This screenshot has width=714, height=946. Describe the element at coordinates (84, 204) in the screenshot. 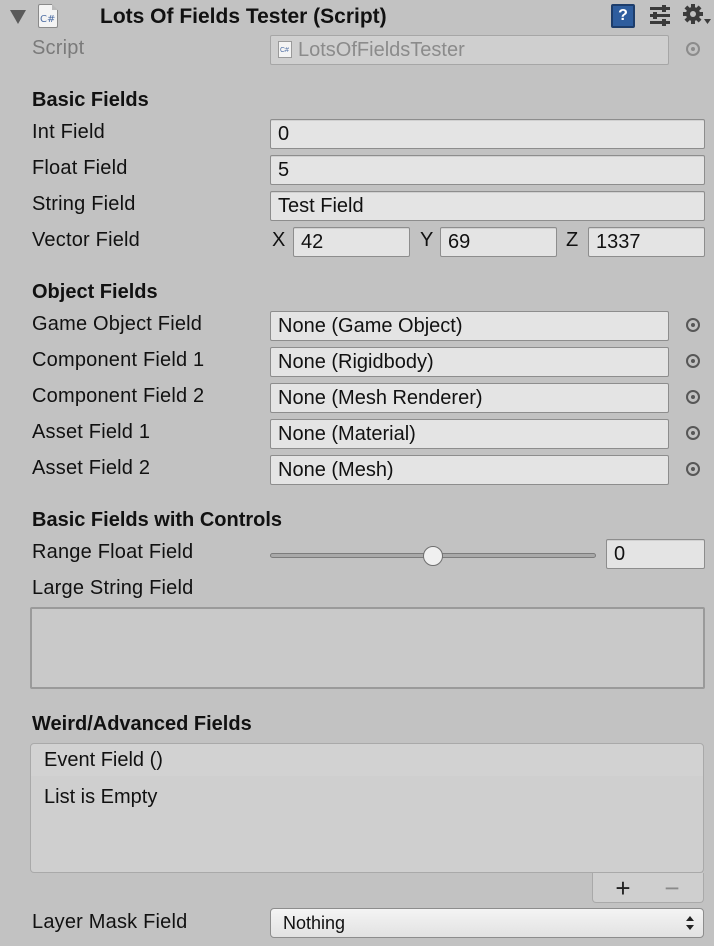

I see `string-field-label: String Field` at that location.